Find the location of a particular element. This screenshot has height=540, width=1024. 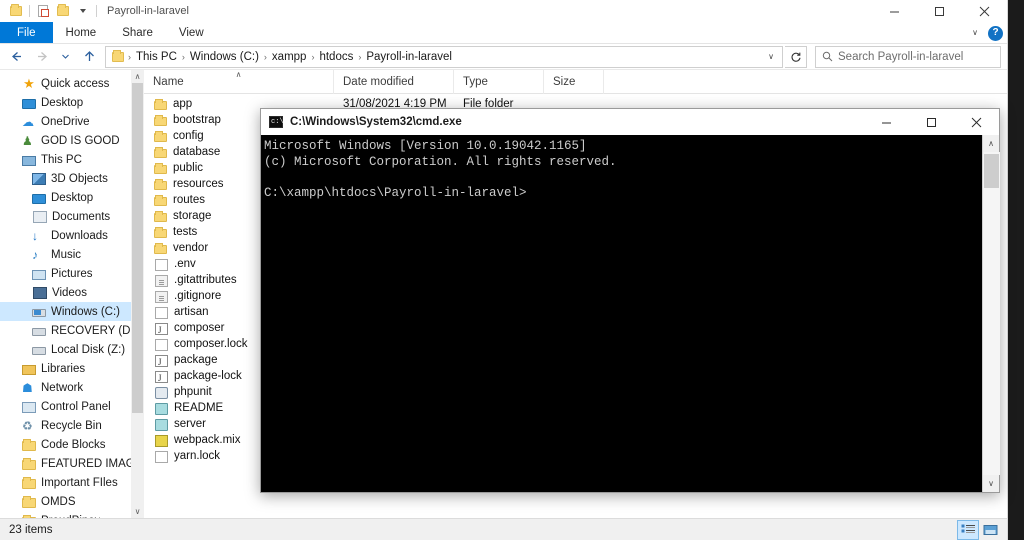

cmd-scroll-track is located at coordinates (991, 313).